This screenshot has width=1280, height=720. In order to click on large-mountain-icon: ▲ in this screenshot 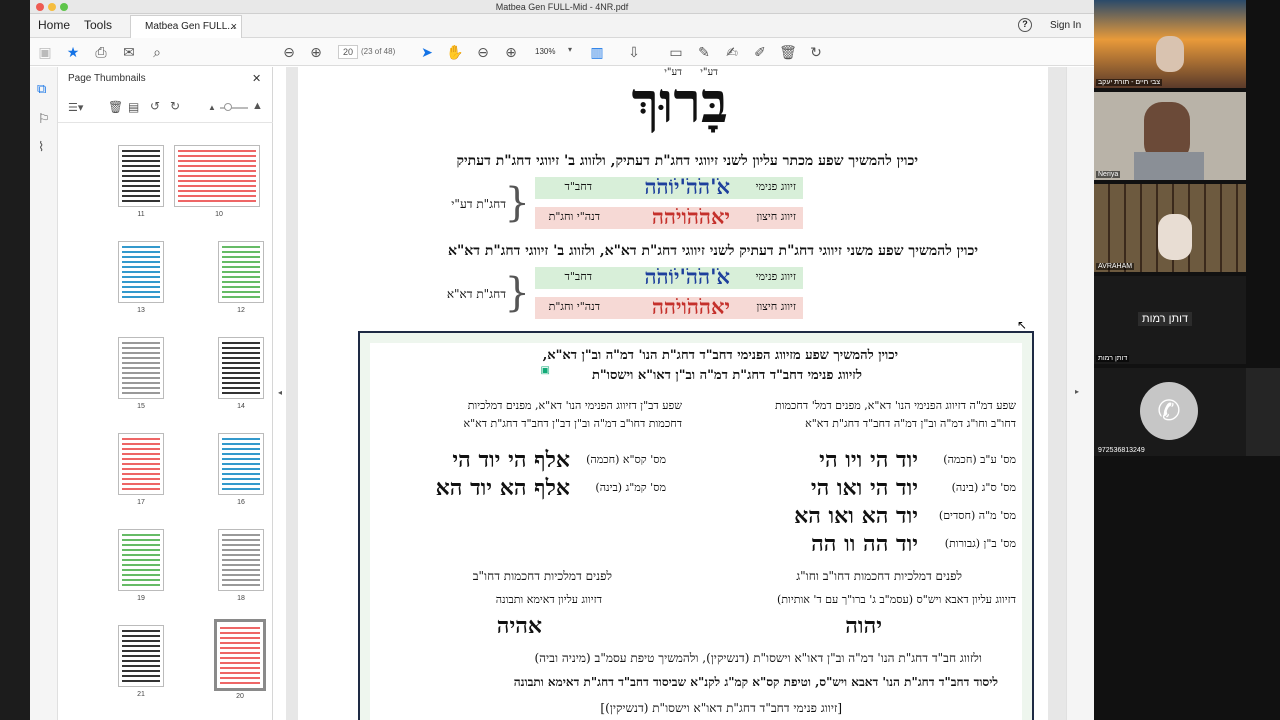, I will do `click(257, 106)`.